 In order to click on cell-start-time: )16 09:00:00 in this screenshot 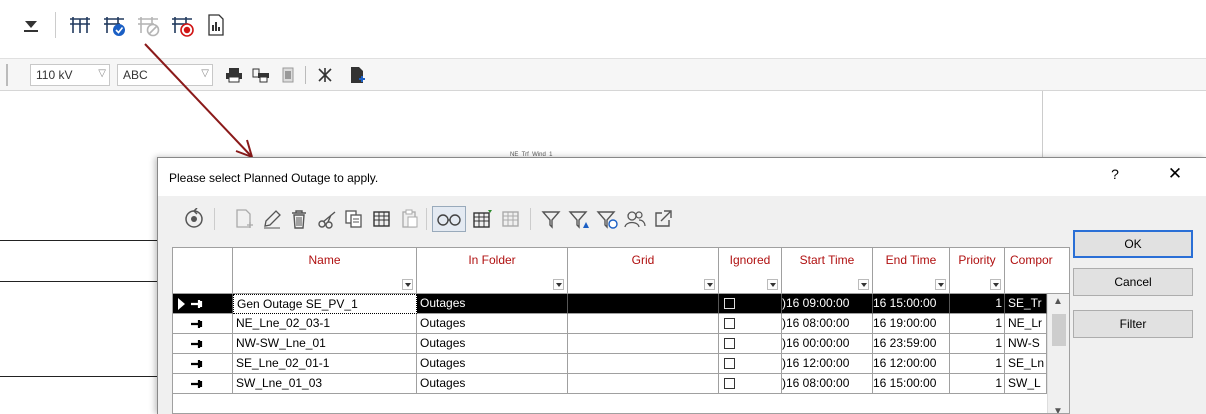, I will do `click(827, 304)`.